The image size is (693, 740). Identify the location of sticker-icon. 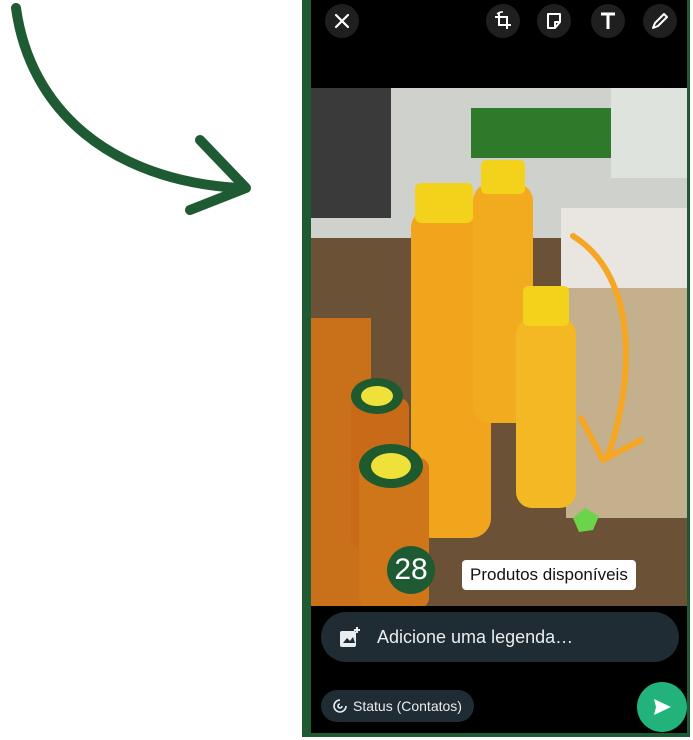
(554, 21).